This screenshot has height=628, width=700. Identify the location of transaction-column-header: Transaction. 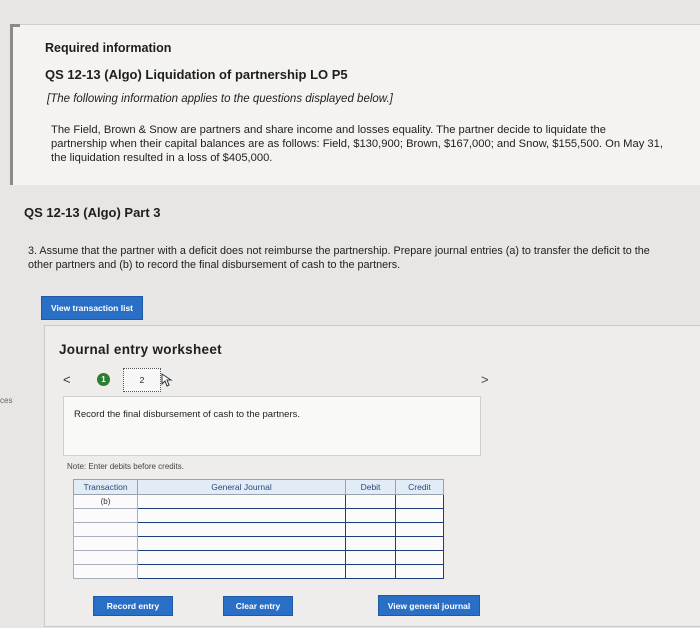
(105, 487).